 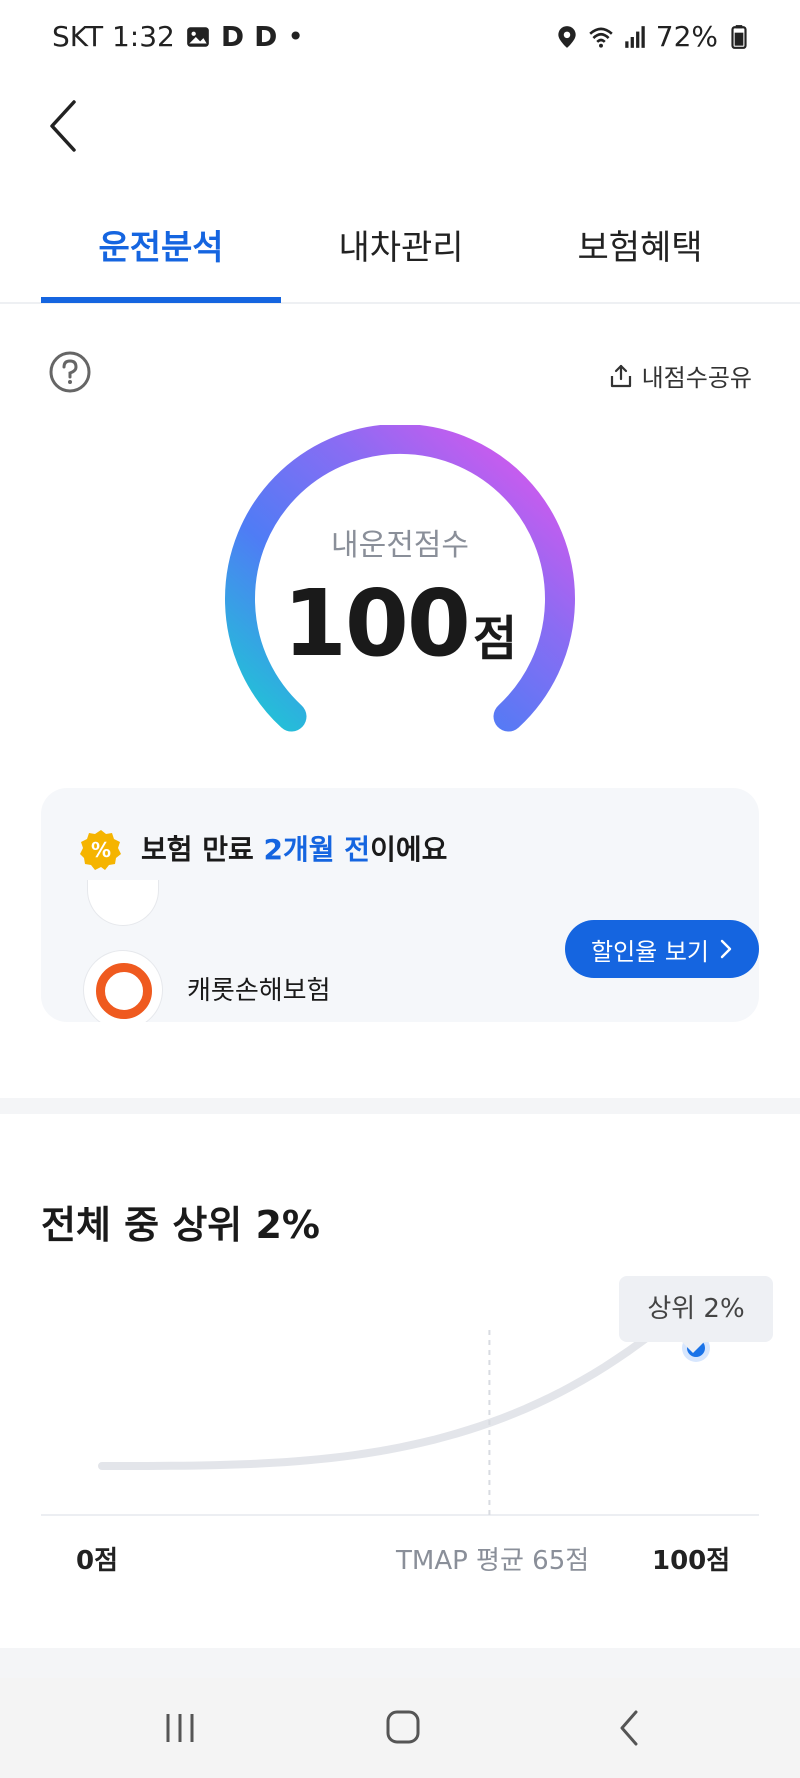 What do you see at coordinates (630, 1728) in the screenshot?
I see `nav-back-icon` at bounding box center [630, 1728].